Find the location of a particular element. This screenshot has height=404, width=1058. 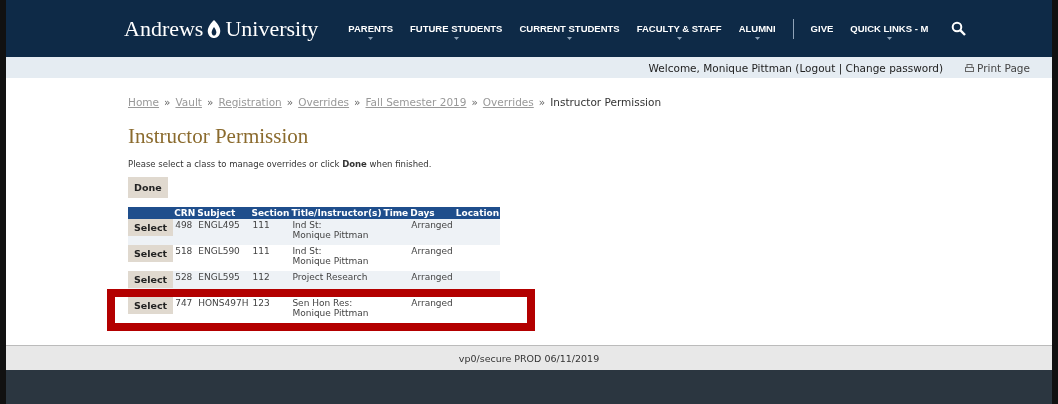

table-cell: 747 is located at coordinates (185, 310).